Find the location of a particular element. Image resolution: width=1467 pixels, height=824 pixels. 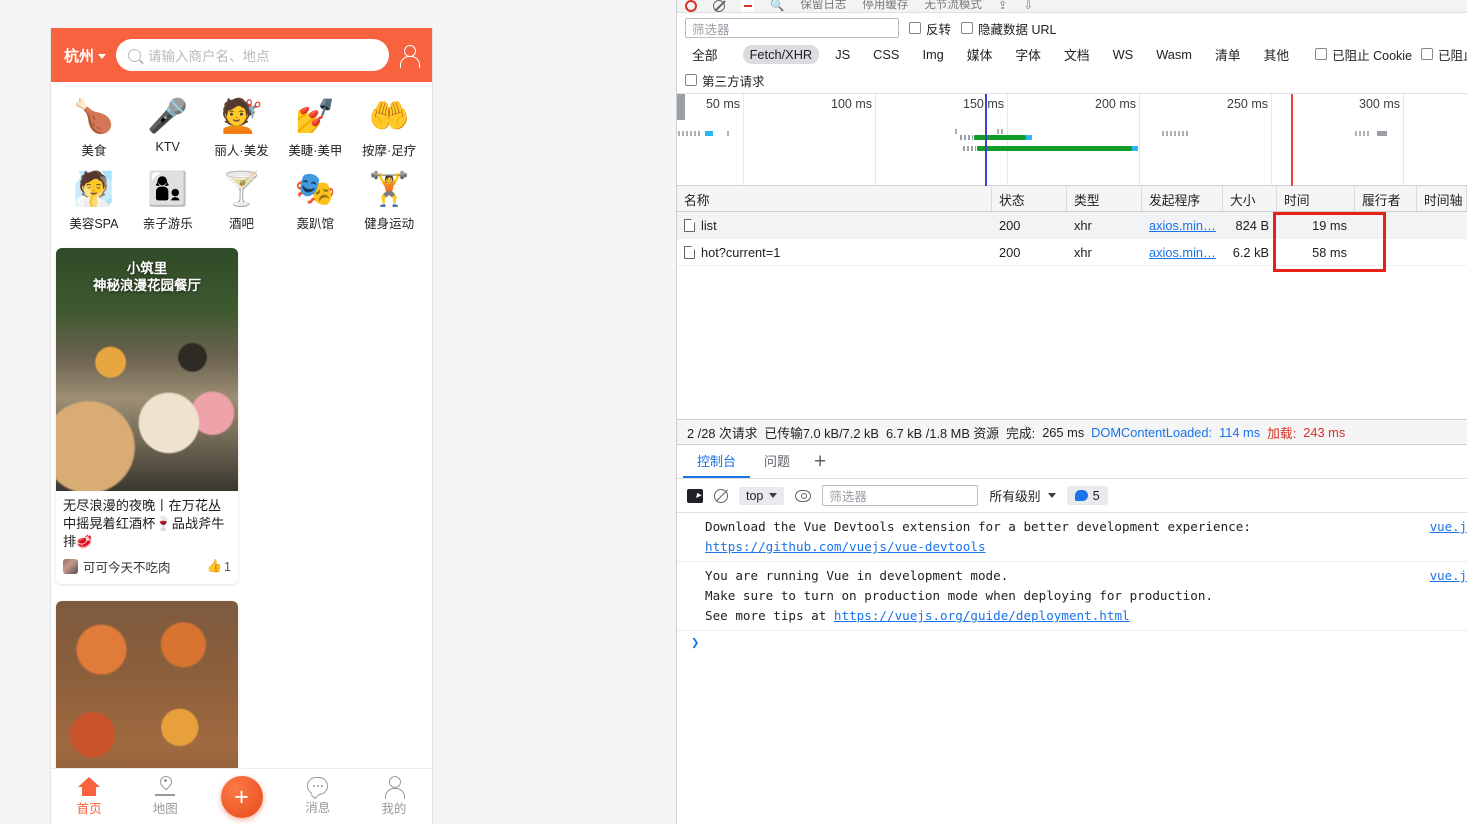

throttle-select: 无节流模式 is located at coordinates (953, 6).